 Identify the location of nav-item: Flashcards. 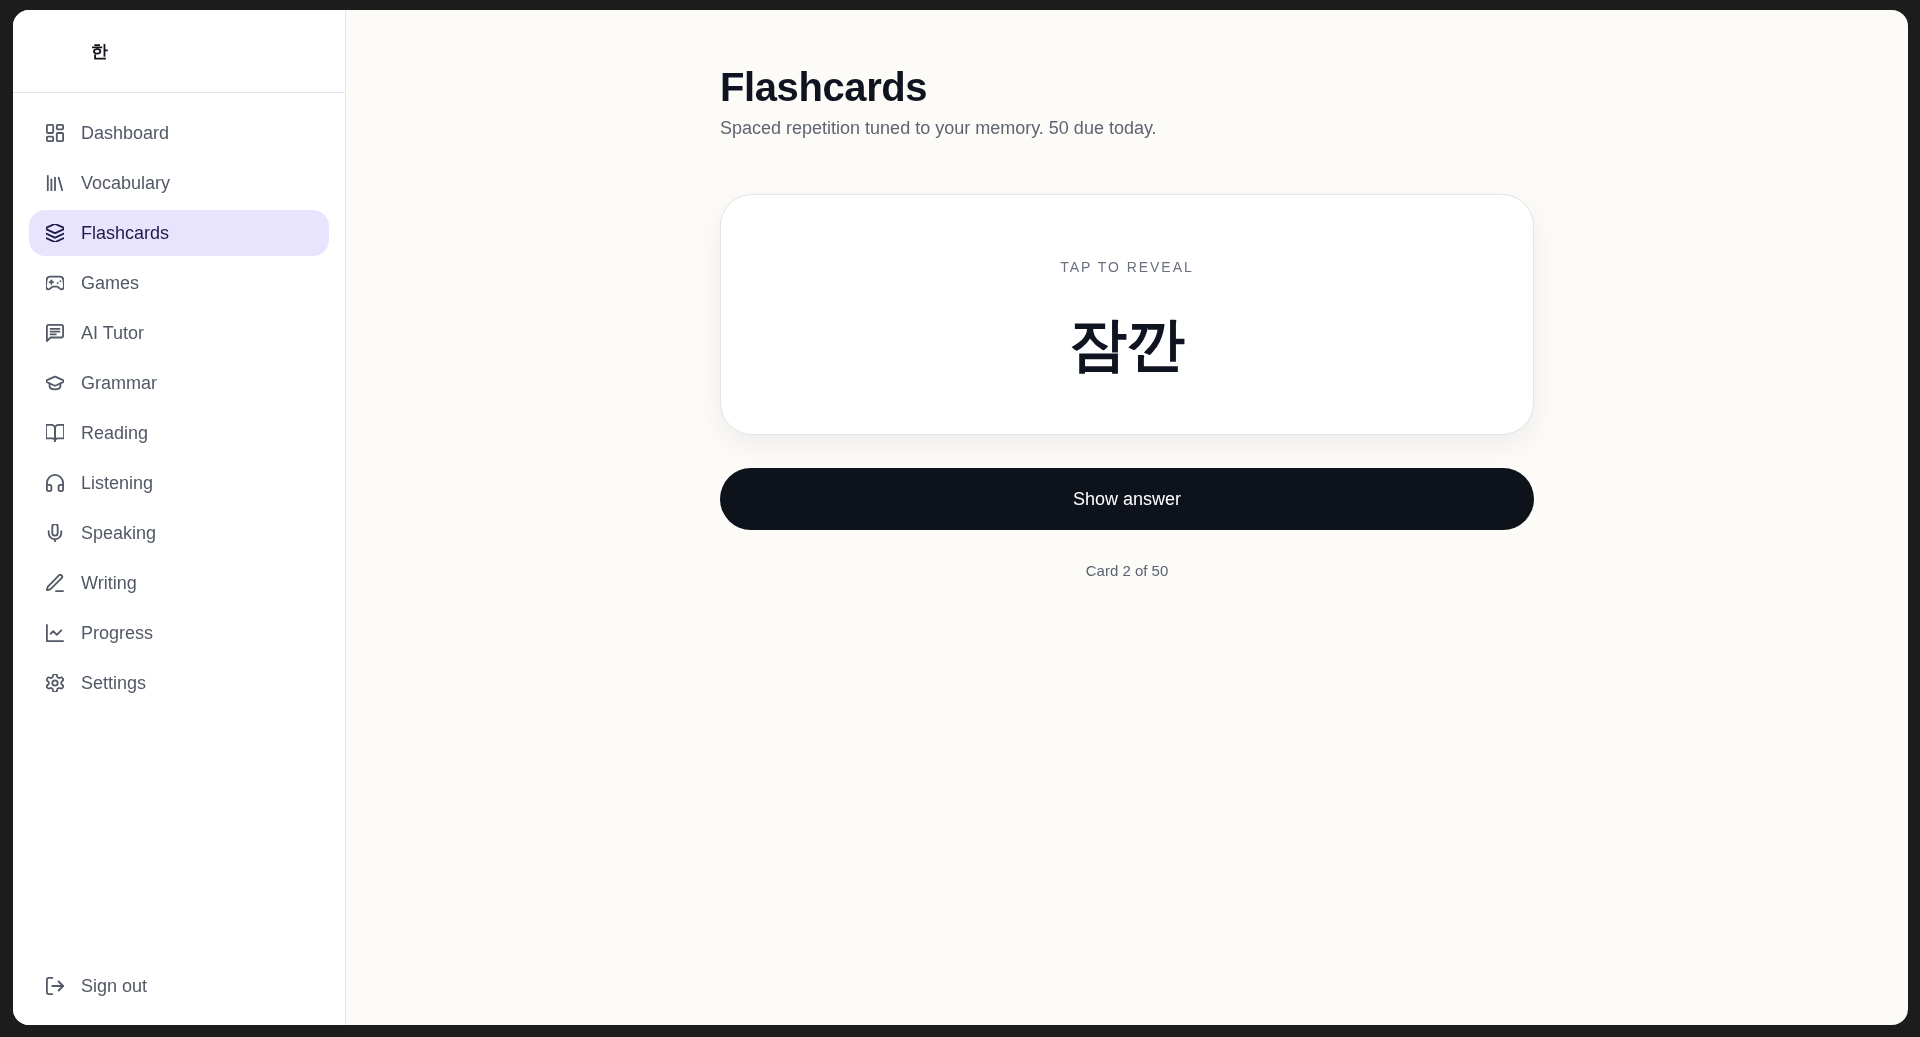
(179, 233).